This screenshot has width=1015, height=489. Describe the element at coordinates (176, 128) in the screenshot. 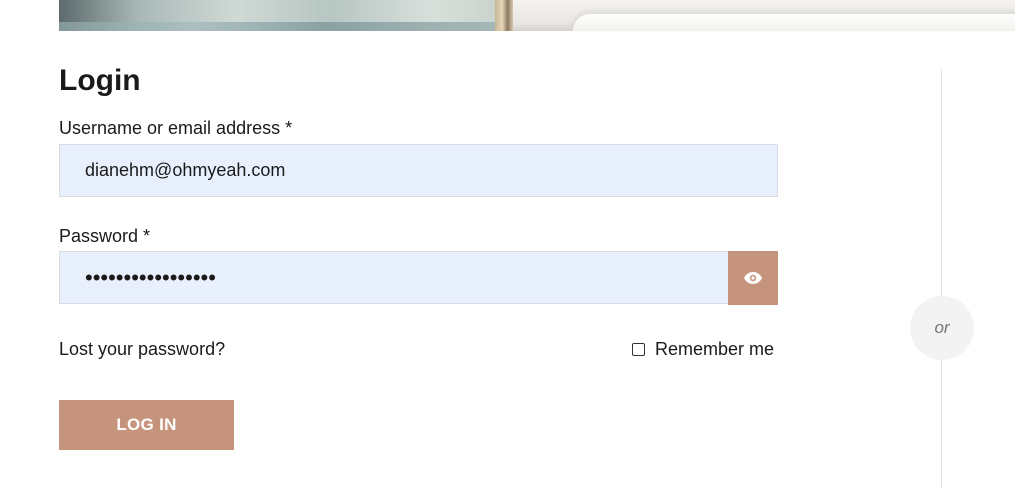

I see `username-label: Username or email address *` at that location.